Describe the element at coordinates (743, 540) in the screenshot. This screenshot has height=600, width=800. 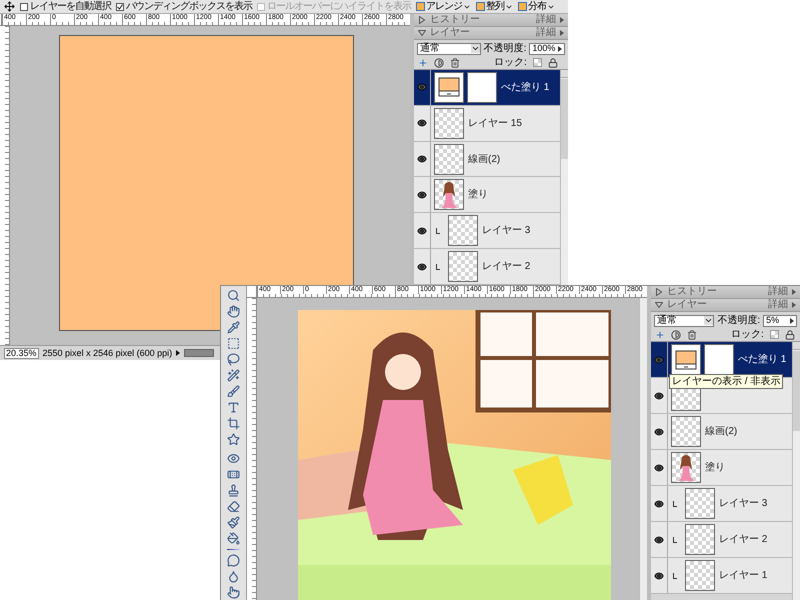
I see `layer-name: レイヤー 2` at that location.